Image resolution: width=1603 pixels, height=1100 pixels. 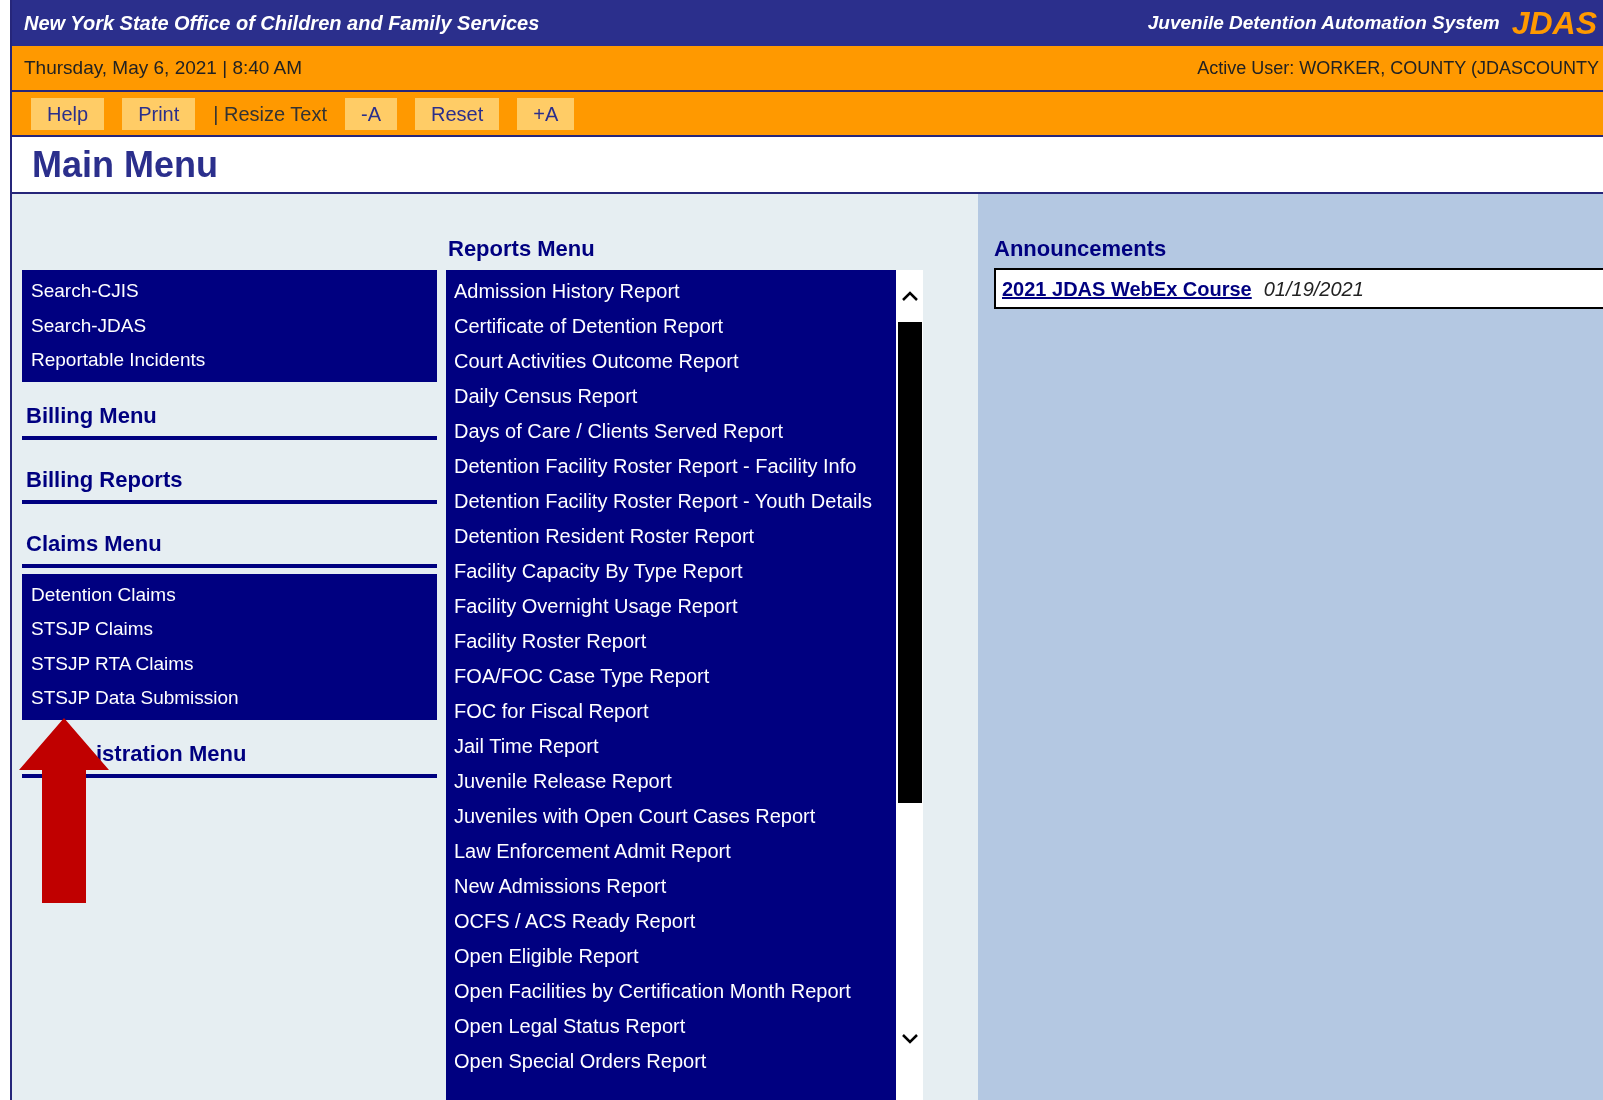 What do you see at coordinates (671, 396) in the screenshot?
I see `report-link: Daily Census Report` at bounding box center [671, 396].